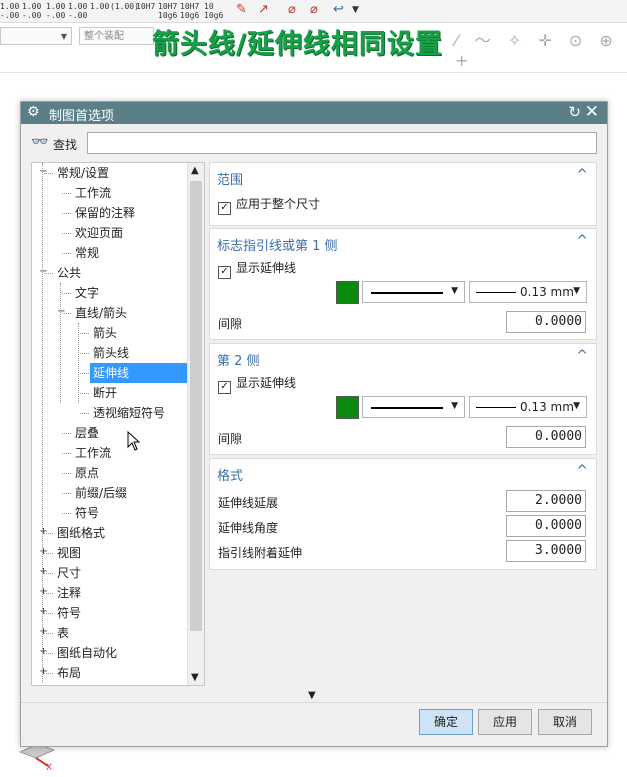 The width and height of the screenshot is (627, 777). Describe the element at coordinates (403, 242) in the screenshot. I see `side1-panel-header: 标志指引线或第 1 侧 ^` at that location.